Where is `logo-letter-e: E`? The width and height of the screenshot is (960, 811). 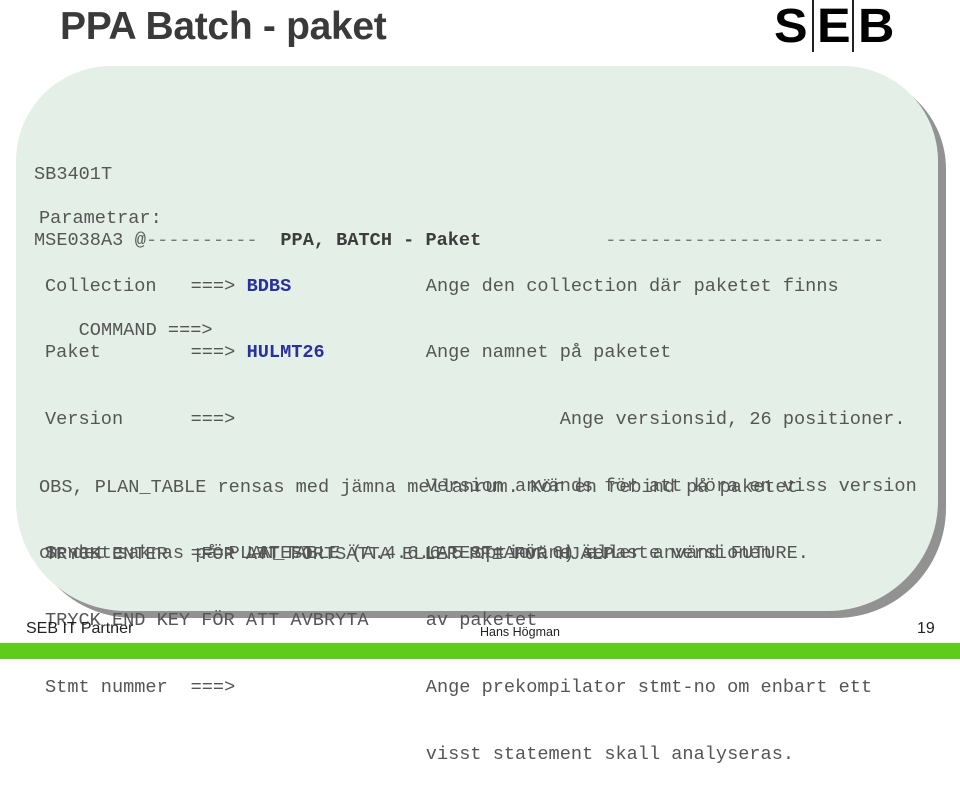
logo-letter-e: E is located at coordinates (834, 26).